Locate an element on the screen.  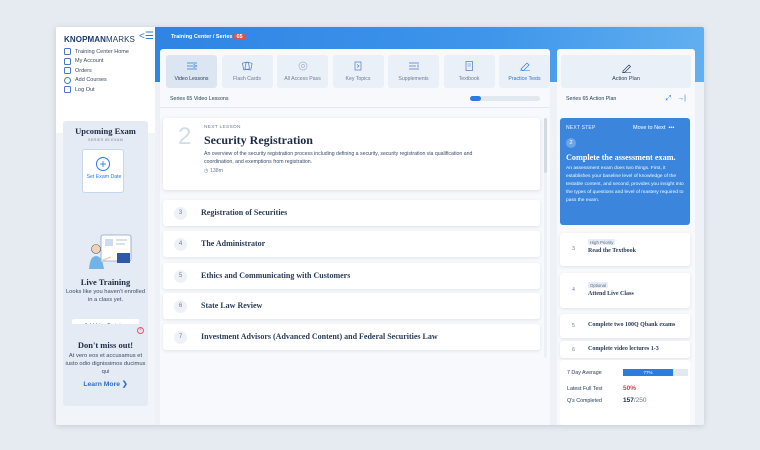
lesson-number: 6 is located at coordinates (180, 306).